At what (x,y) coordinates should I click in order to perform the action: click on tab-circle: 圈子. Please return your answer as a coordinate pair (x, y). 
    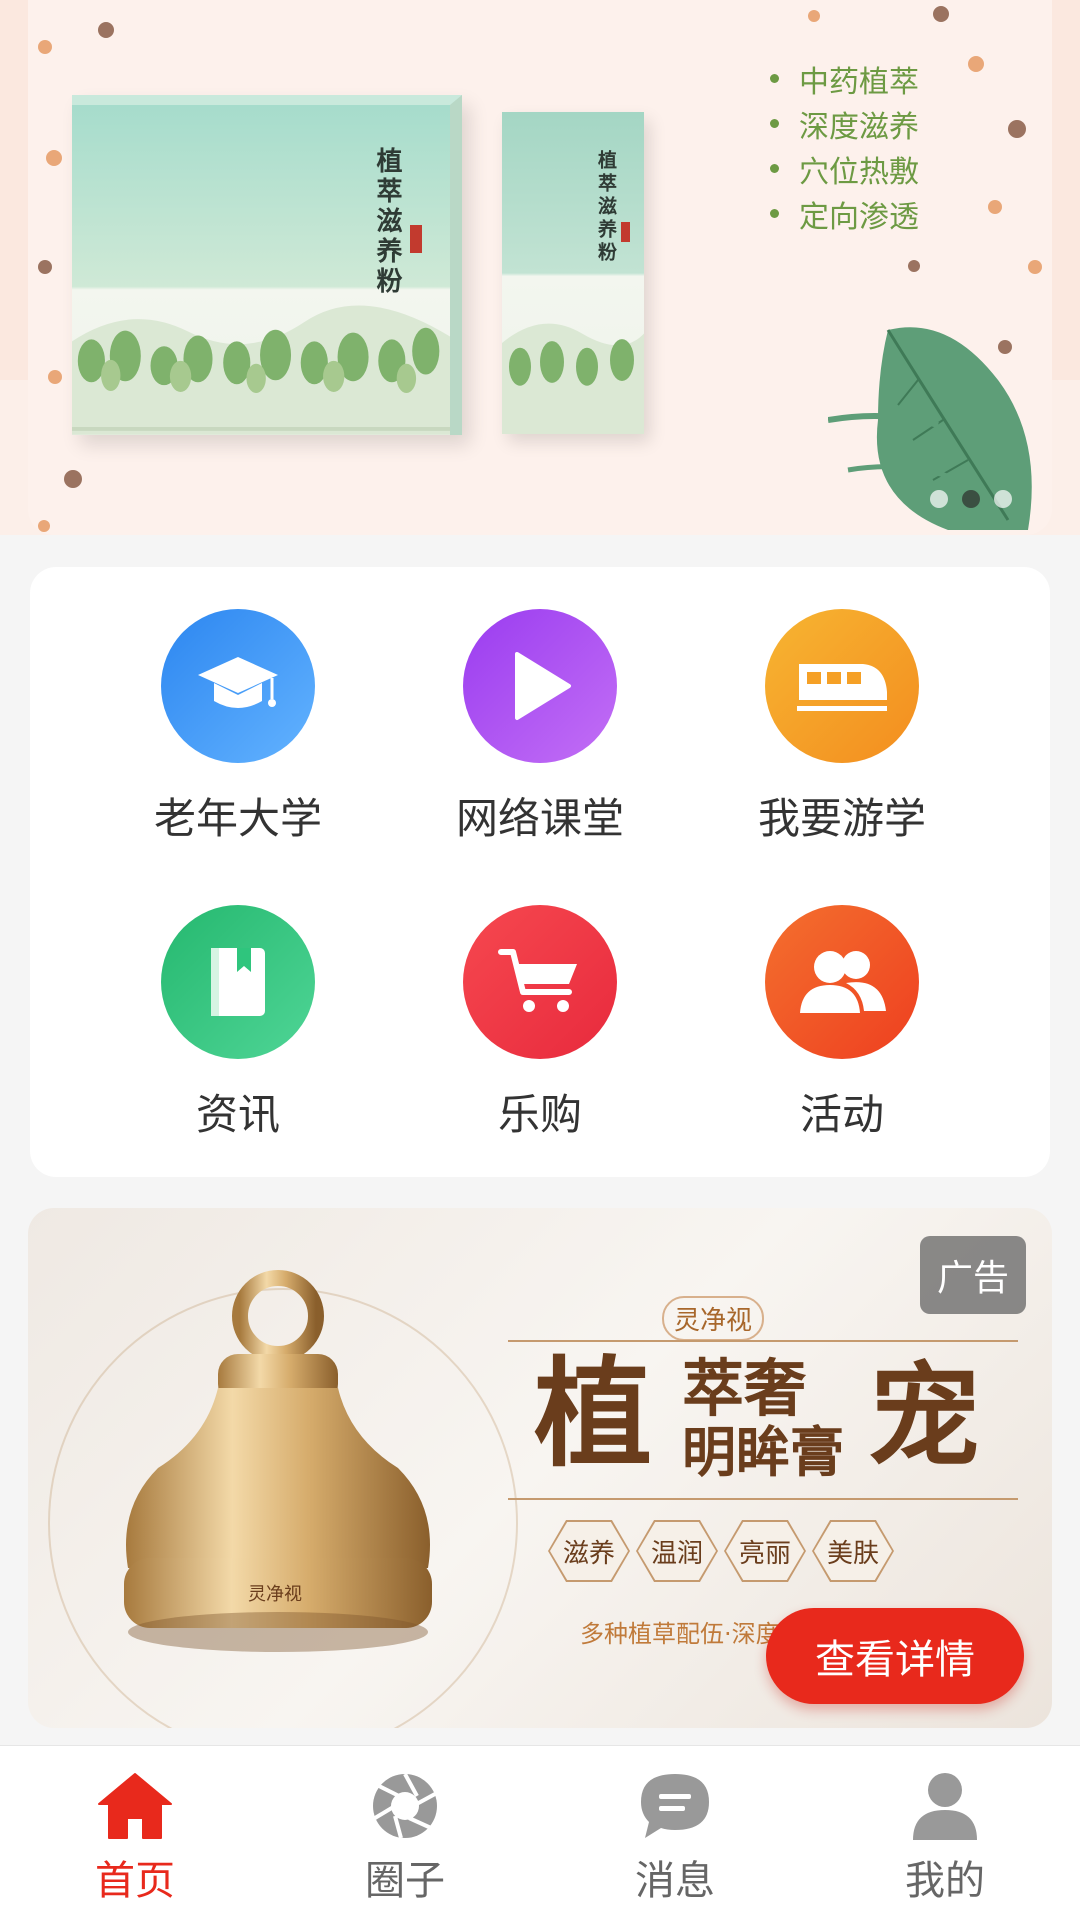
    Looking at the image, I should click on (405, 1833).